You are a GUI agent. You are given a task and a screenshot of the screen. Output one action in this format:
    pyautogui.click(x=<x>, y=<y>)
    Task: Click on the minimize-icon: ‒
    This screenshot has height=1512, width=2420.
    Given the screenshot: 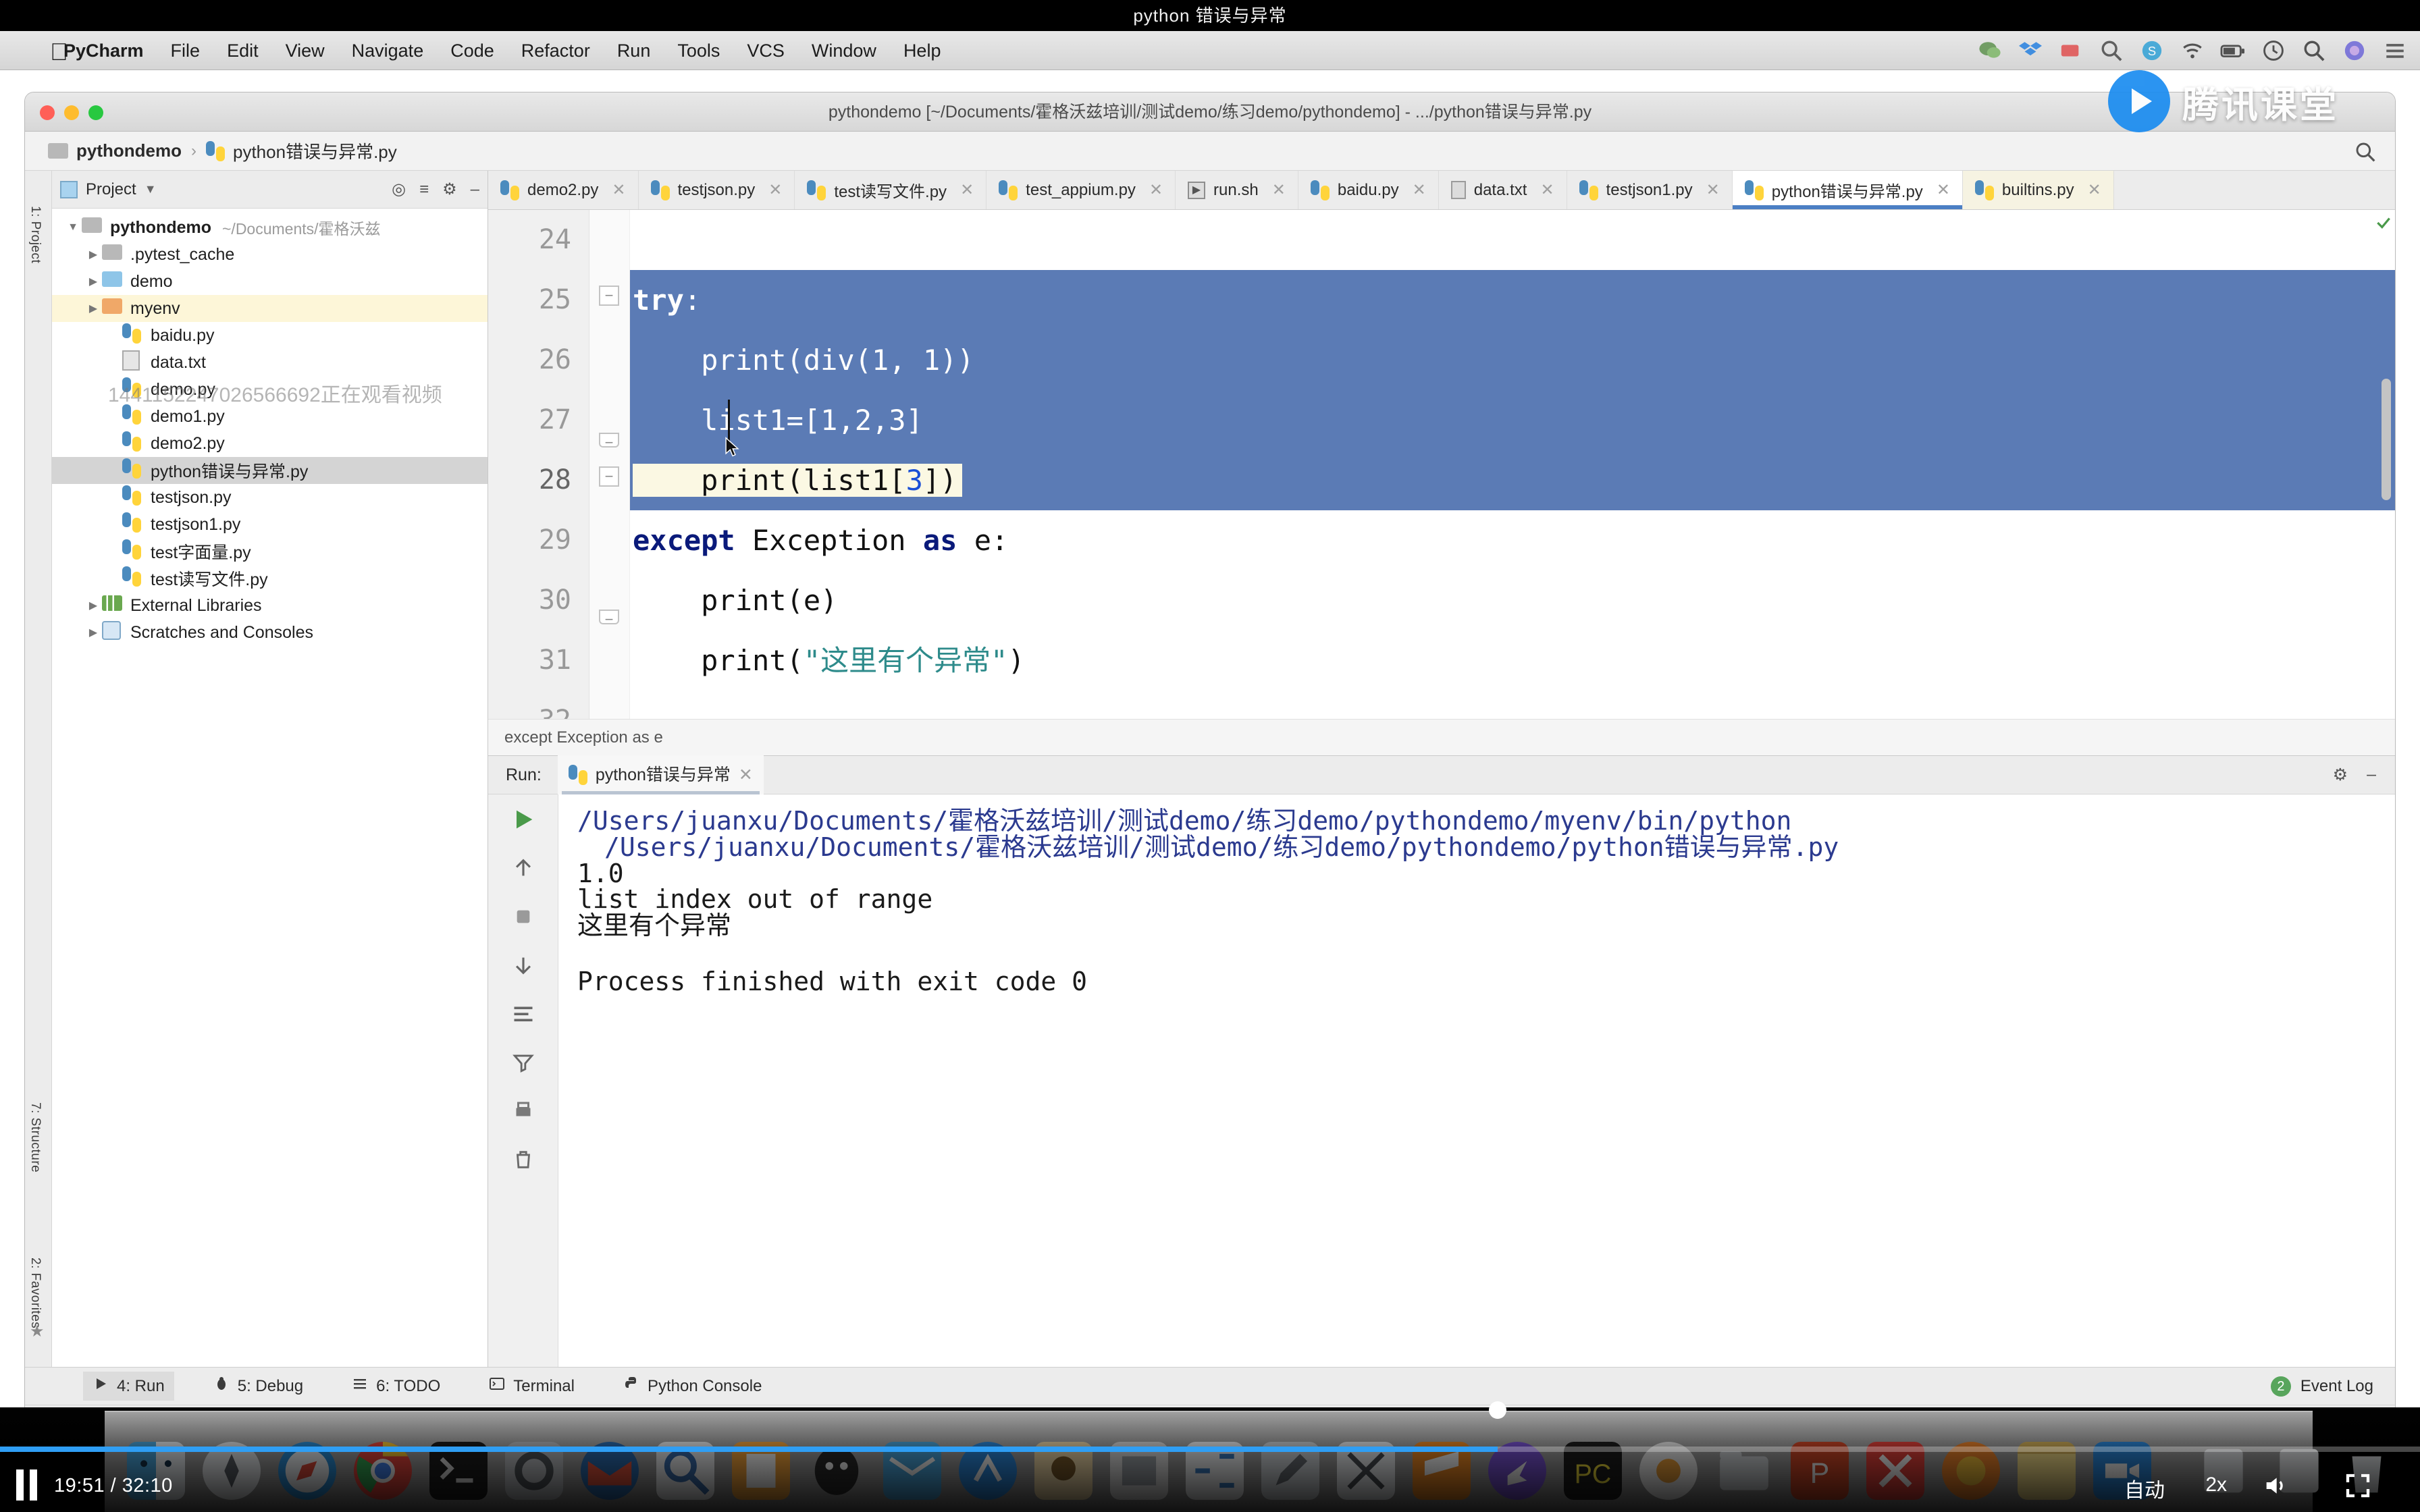 What is the action you would take?
    pyautogui.click(x=2371, y=775)
    